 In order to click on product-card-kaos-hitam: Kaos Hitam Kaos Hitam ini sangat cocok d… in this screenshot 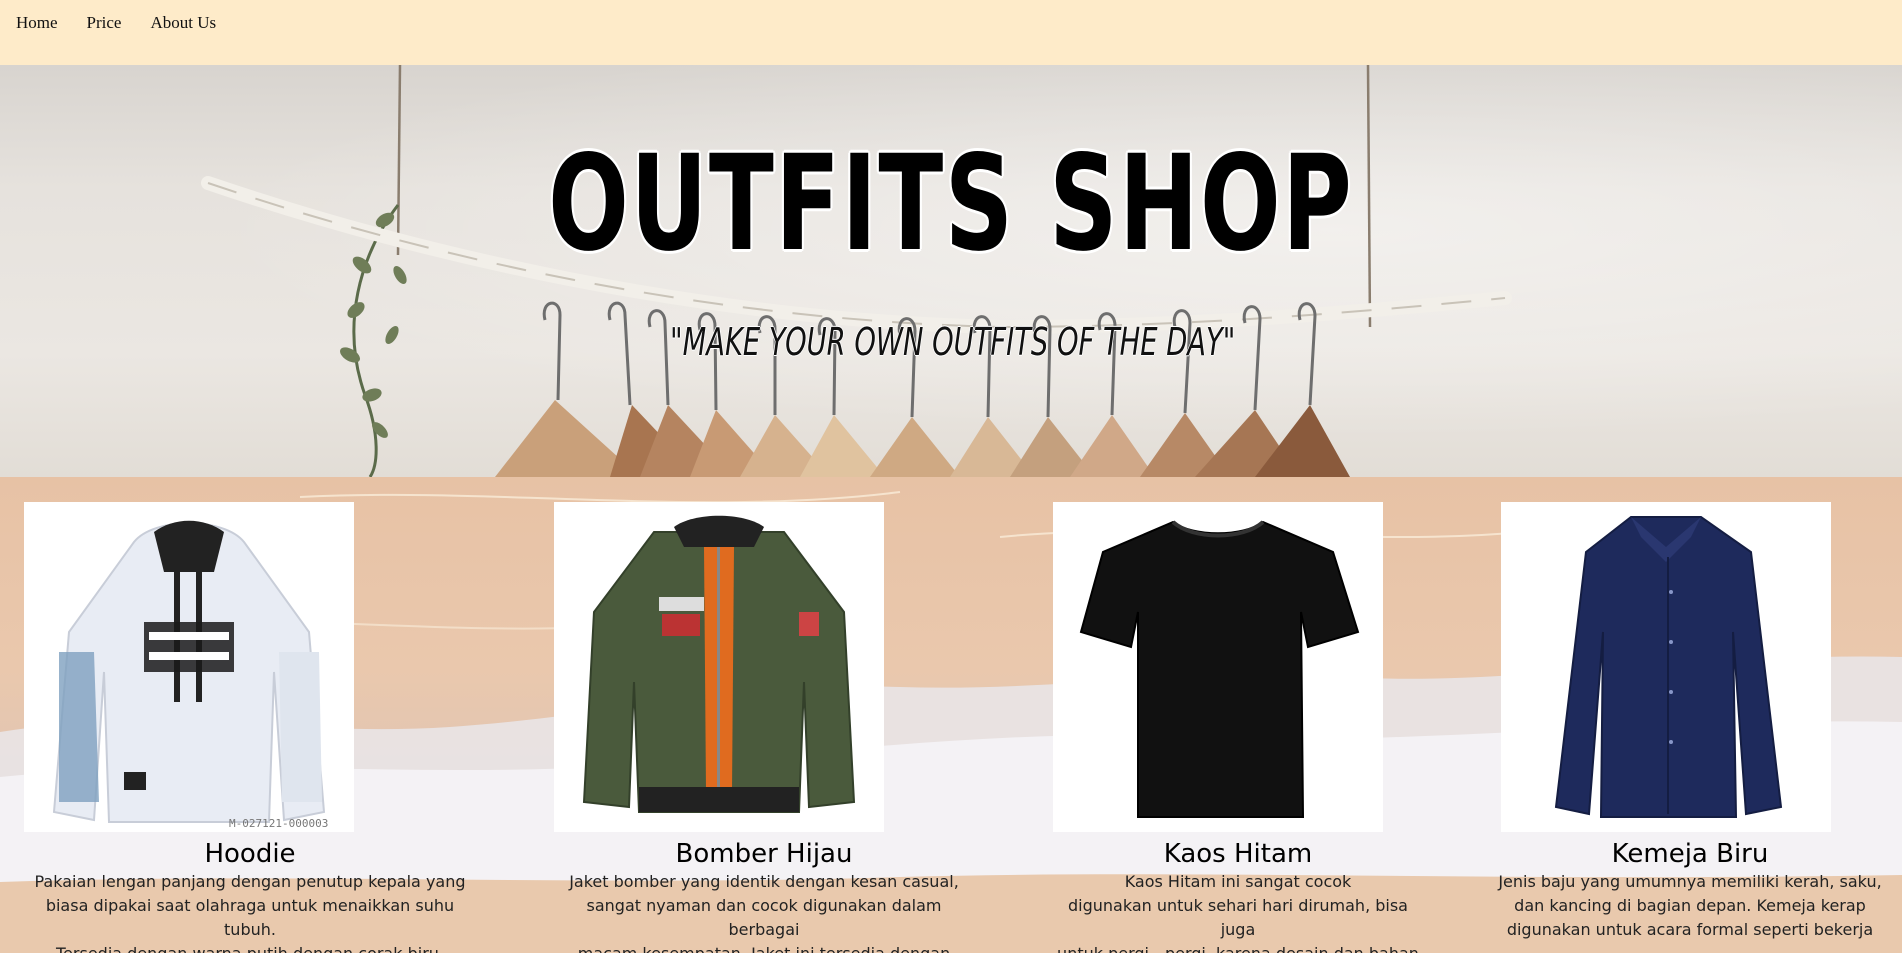, I will do `click(1238, 727)`.